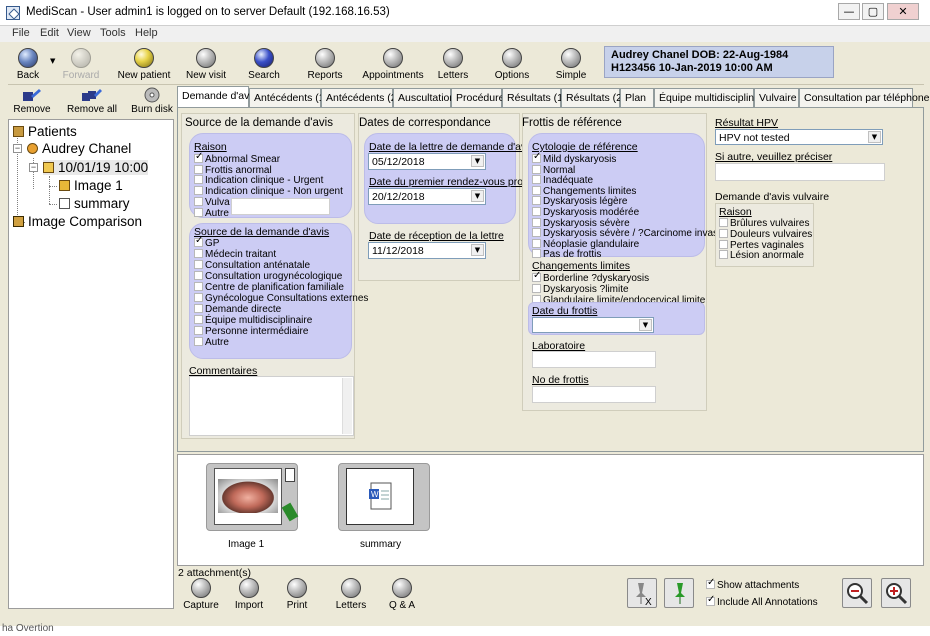  Describe the element at coordinates (637, 97) in the screenshot. I see `tab-plan: Plan` at that location.